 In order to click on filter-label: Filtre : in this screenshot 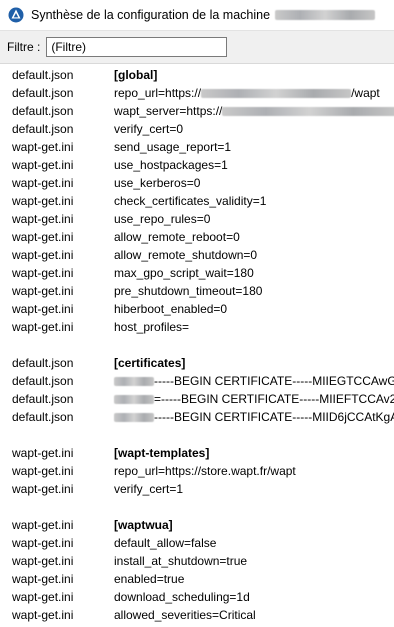, I will do `click(24, 47)`.